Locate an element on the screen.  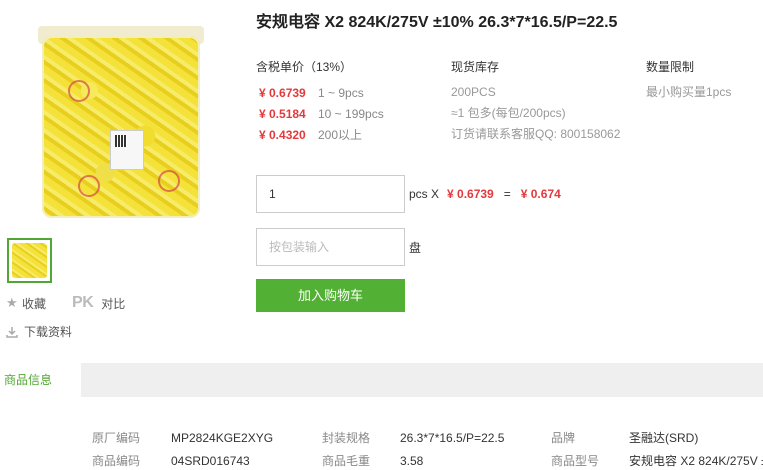
quantity-input: 1 is located at coordinates (330, 194).